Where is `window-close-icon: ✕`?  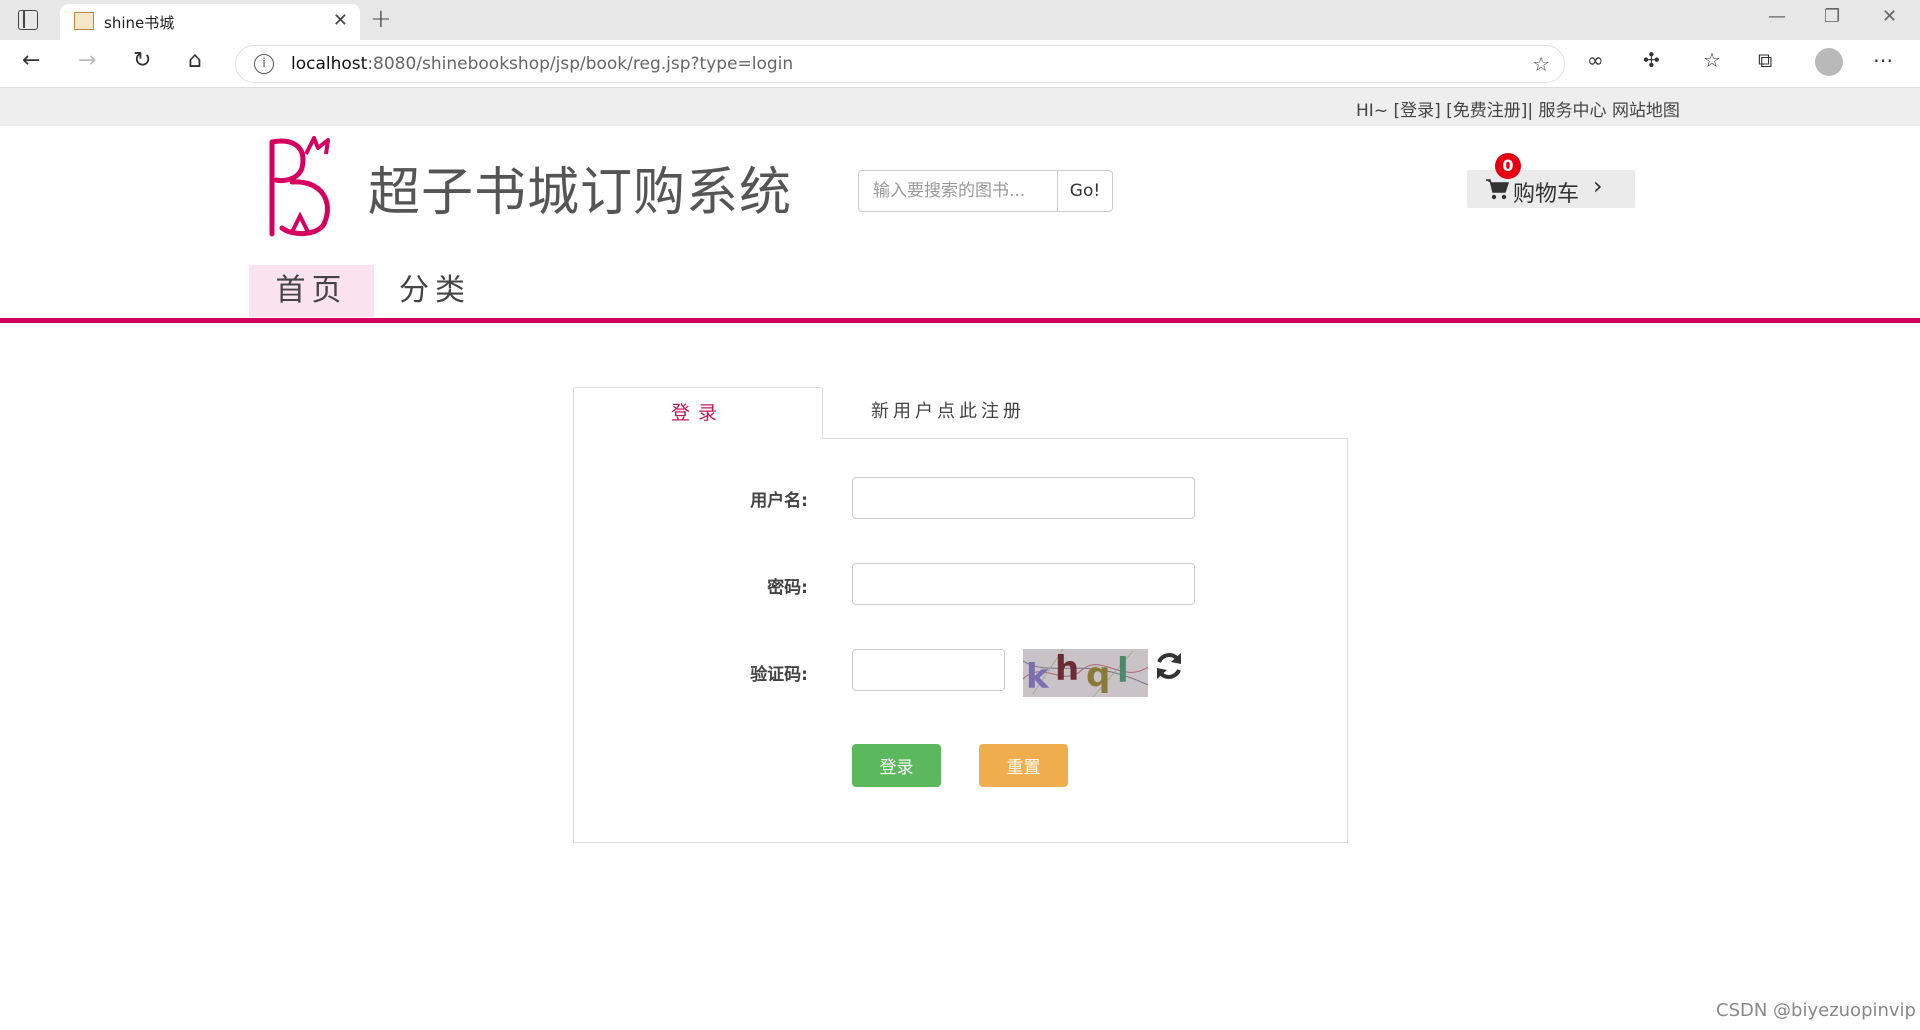
window-close-icon: ✕ is located at coordinates (1889, 16).